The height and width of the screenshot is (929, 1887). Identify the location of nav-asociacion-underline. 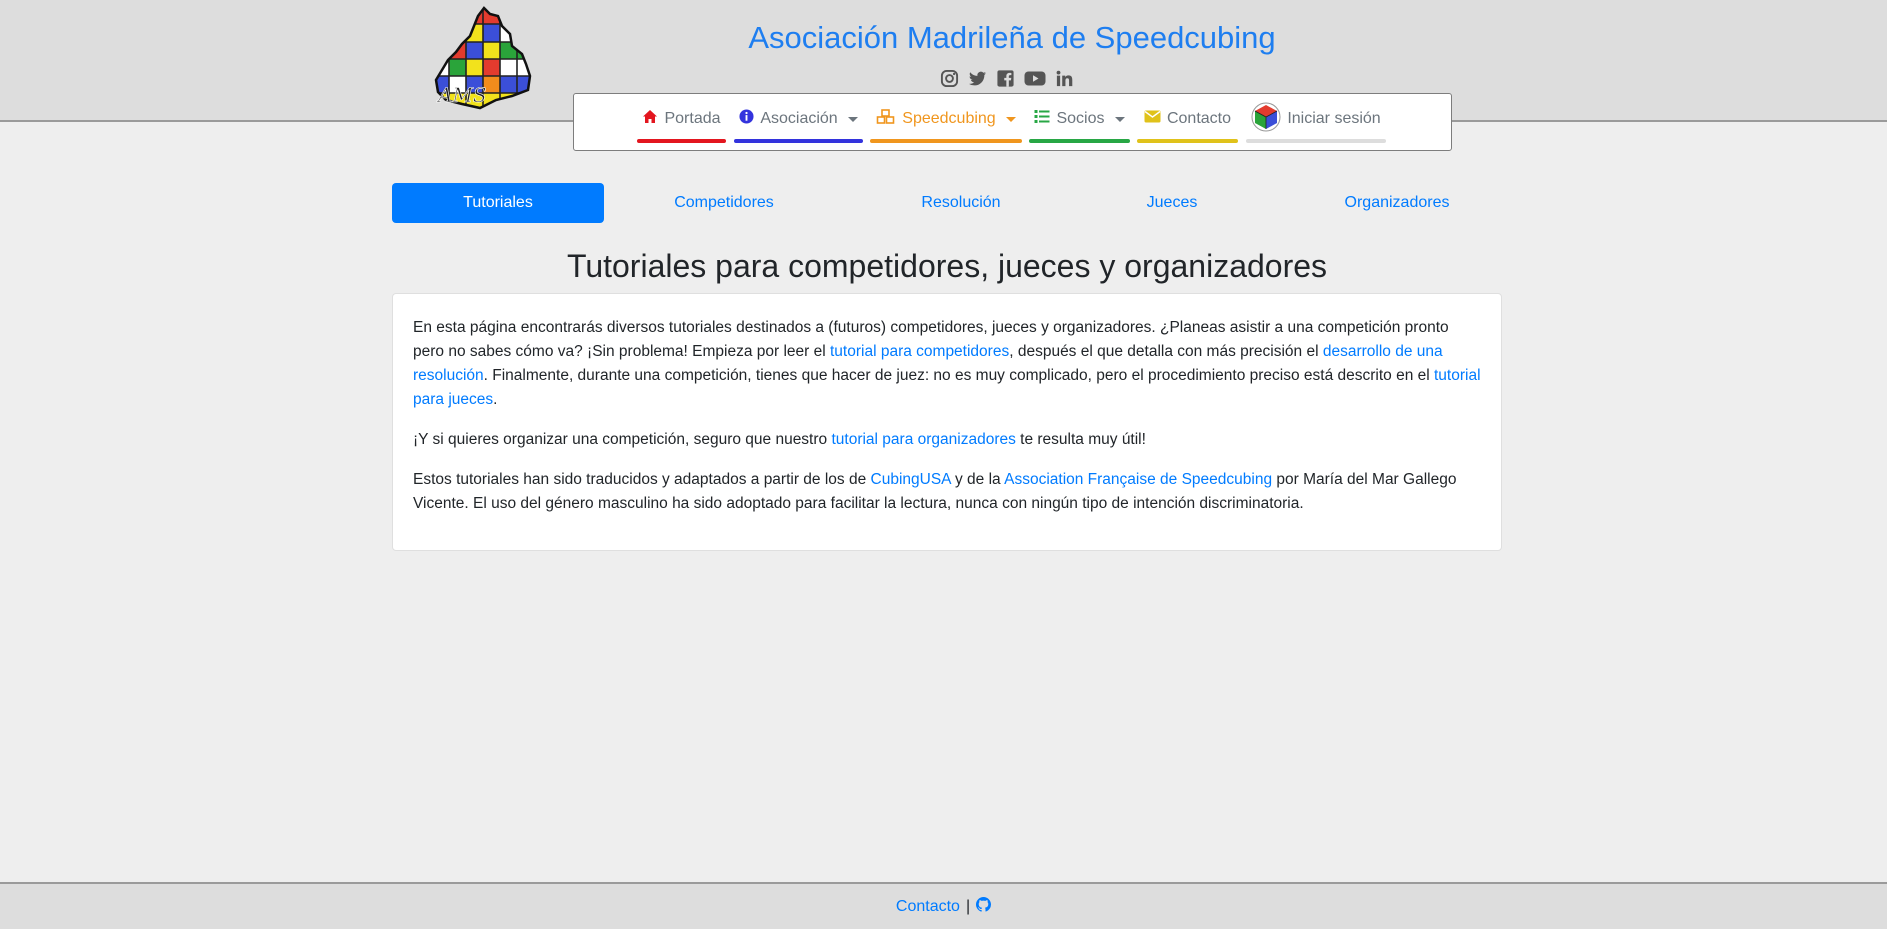
(798, 141).